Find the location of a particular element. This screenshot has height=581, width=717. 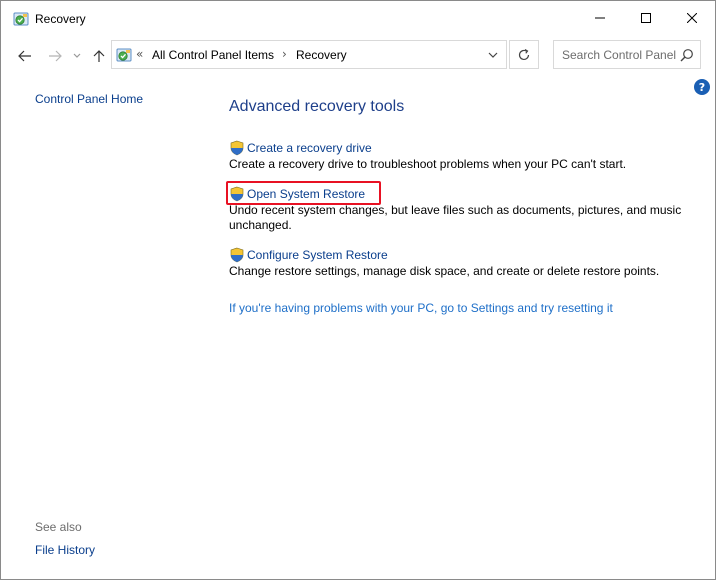

maximize-button is located at coordinates (646, 18).